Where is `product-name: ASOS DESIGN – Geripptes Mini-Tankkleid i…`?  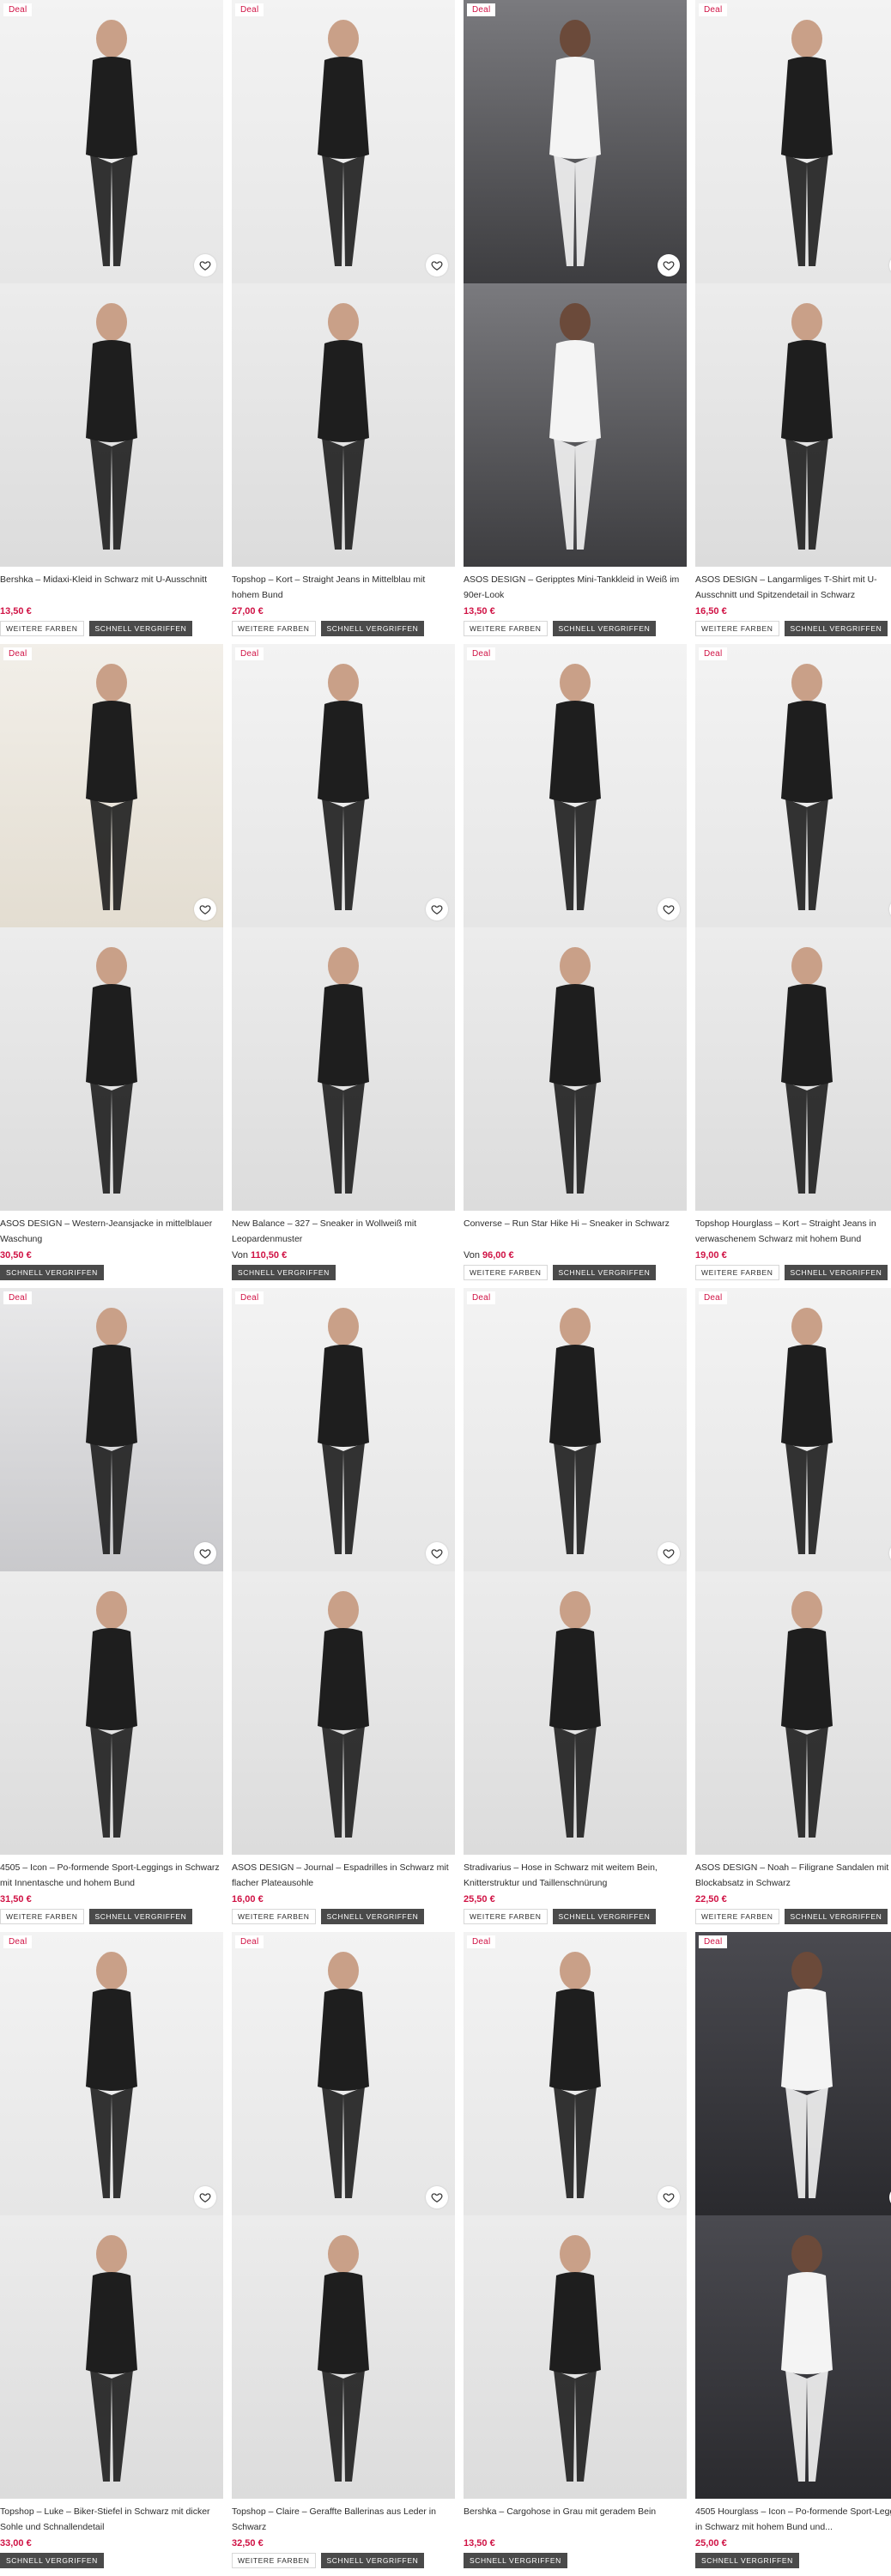 product-name: ASOS DESIGN – Geripptes Mini-Tankkleid i… is located at coordinates (575, 587).